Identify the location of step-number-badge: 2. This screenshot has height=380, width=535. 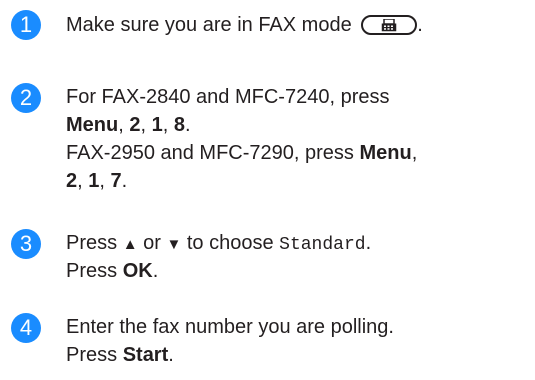
(26, 98).